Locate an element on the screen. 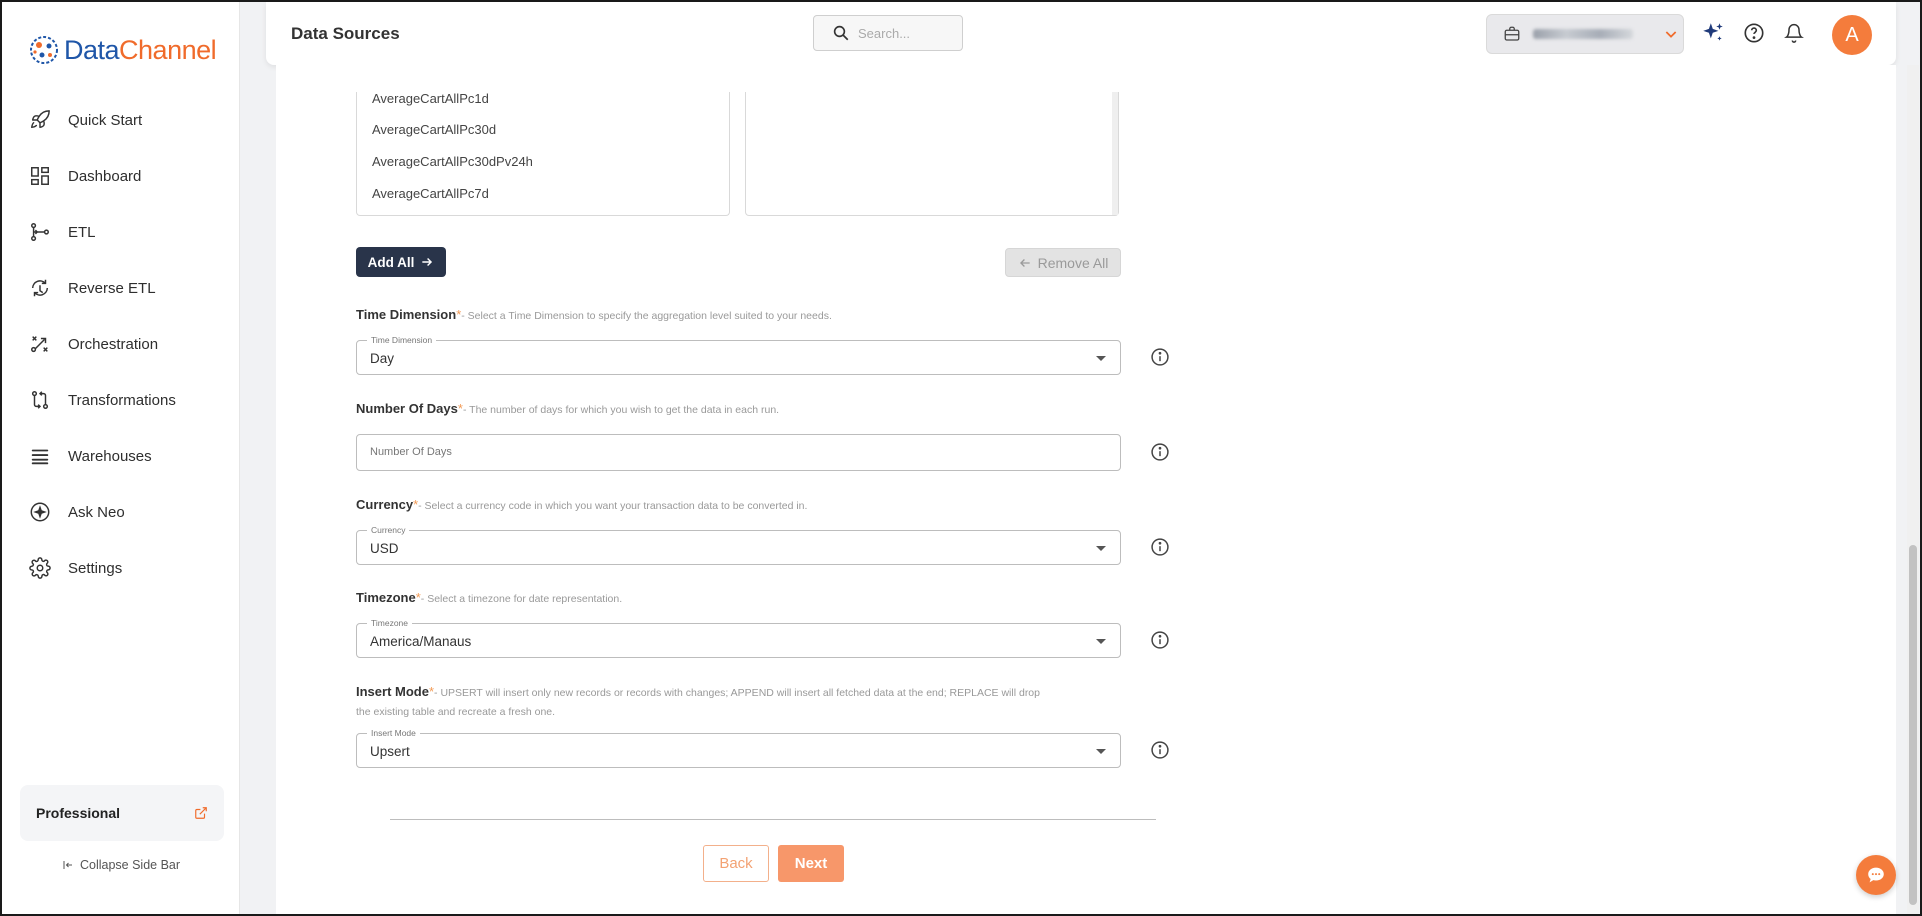 The height and width of the screenshot is (916, 1922). logo-text-part2: Channel is located at coordinates (168, 49).